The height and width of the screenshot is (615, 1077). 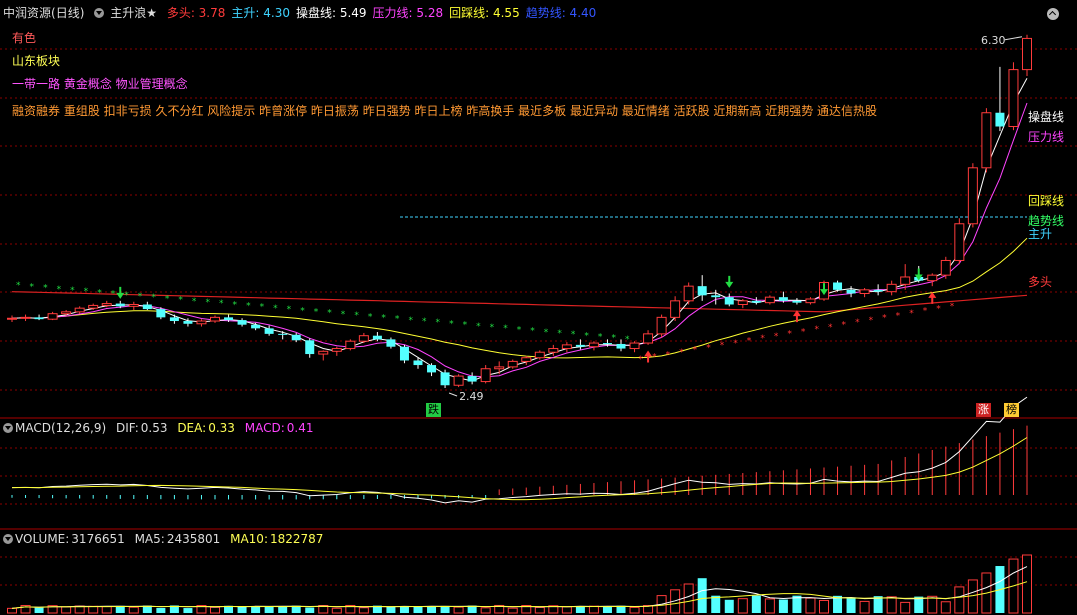 What do you see at coordinates (27, 13) in the screenshot?
I see `stock-name: 中润资源` at bounding box center [27, 13].